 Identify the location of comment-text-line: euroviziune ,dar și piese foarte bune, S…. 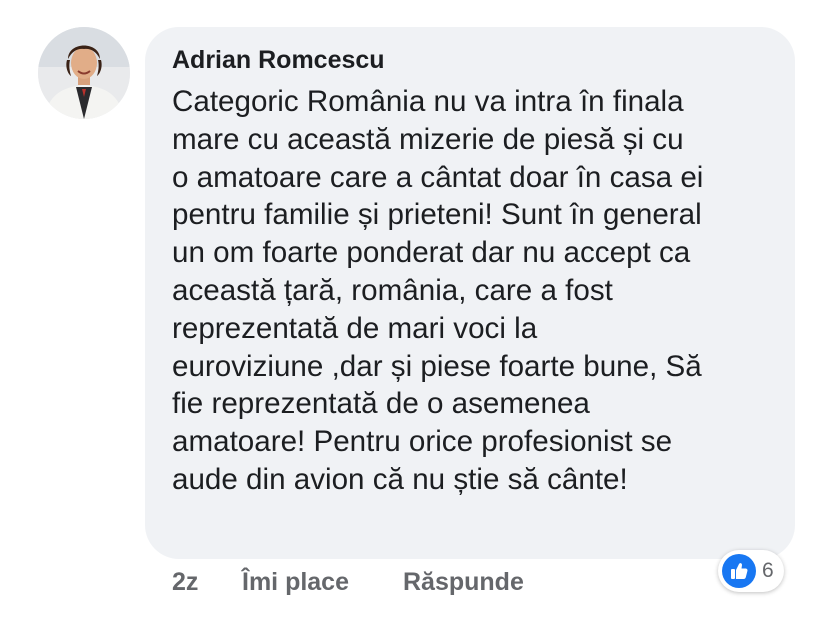
(437, 366).